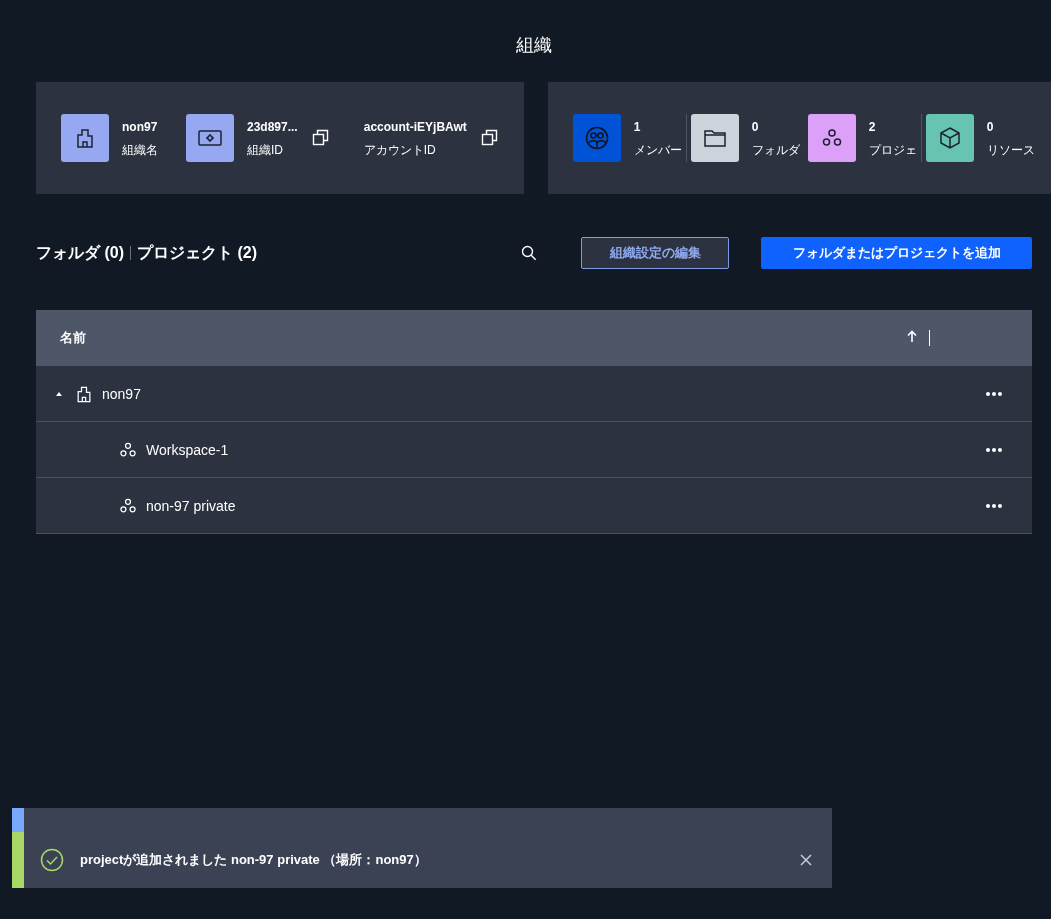 Image resolution: width=1051 pixels, height=919 pixels. What do you see at coordinates (191, 505) in the screenshot?
I see `row-name: non-97 private` at bounding box center [191, 505].